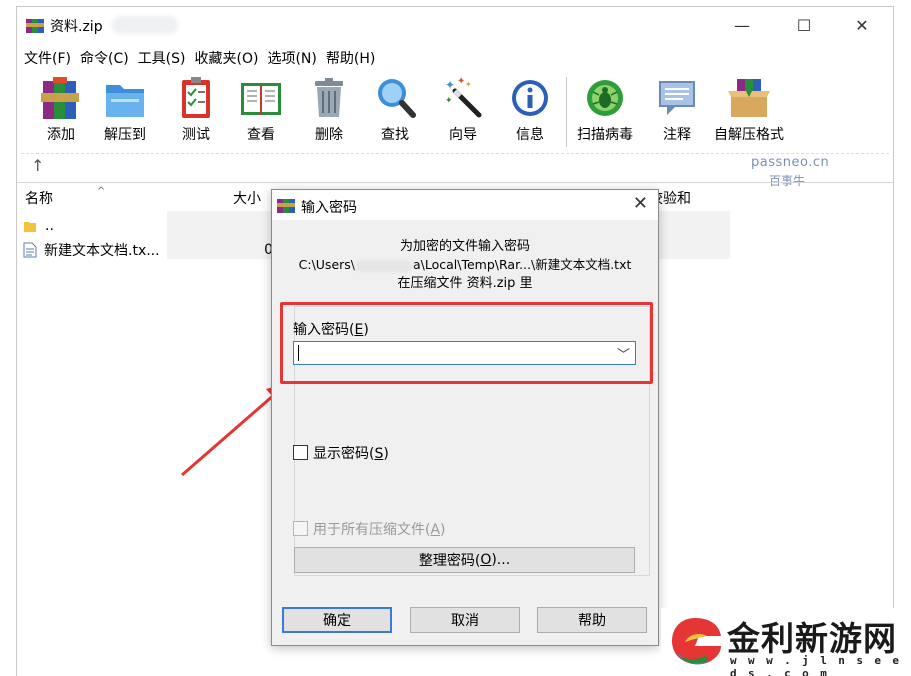 This screenshot has width=911, height=676. What do you see at coordinates (261, 99) in the screenshot?
I see `view-icon` at bounding box center [261, 99].